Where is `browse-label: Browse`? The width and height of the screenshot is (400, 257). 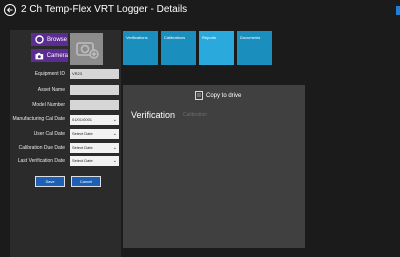 browse-label: Browse is located at coordinates (57, 39).